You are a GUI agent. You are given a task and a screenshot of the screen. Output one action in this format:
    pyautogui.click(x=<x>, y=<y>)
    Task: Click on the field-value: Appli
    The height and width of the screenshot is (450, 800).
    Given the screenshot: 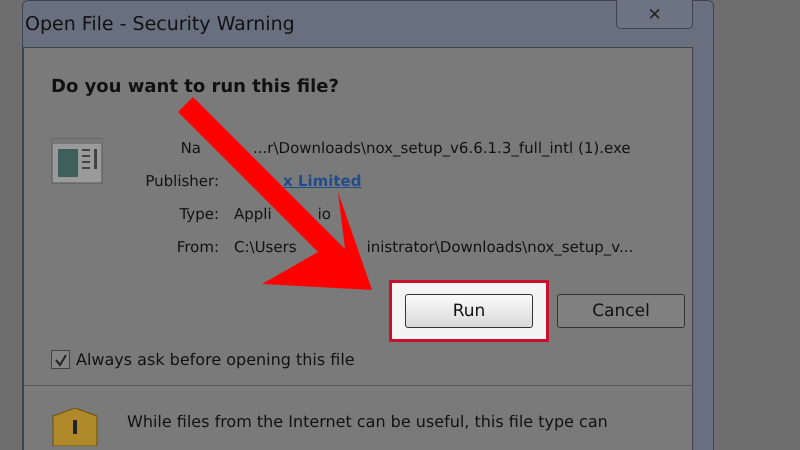 What is the action you would take?
    pyautogui.click(x=253, y=214)
    